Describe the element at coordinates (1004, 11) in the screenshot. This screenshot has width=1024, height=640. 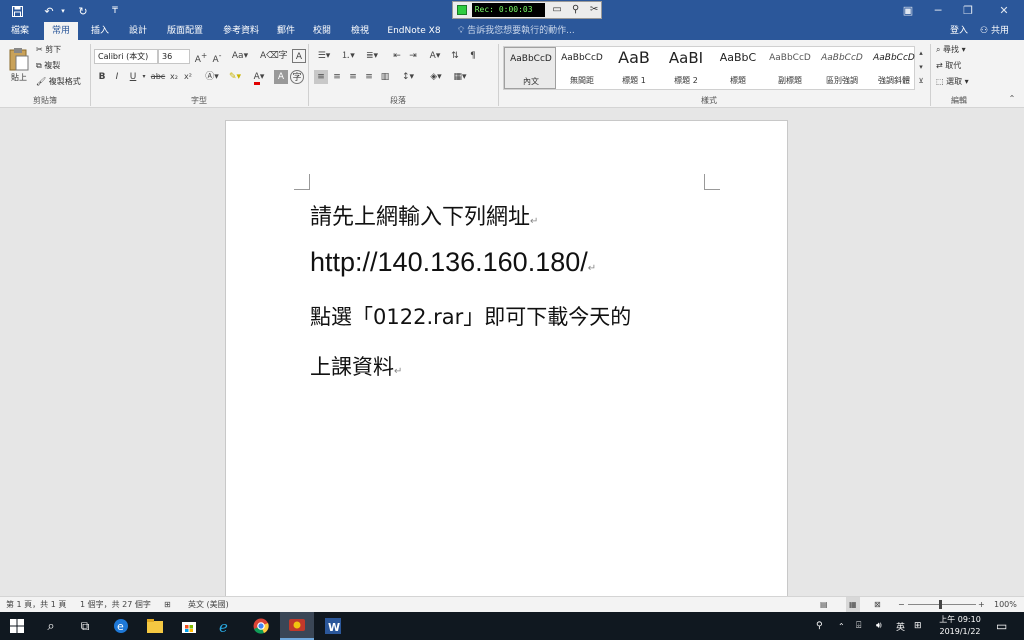
I see `close-button: ✕` at that location.